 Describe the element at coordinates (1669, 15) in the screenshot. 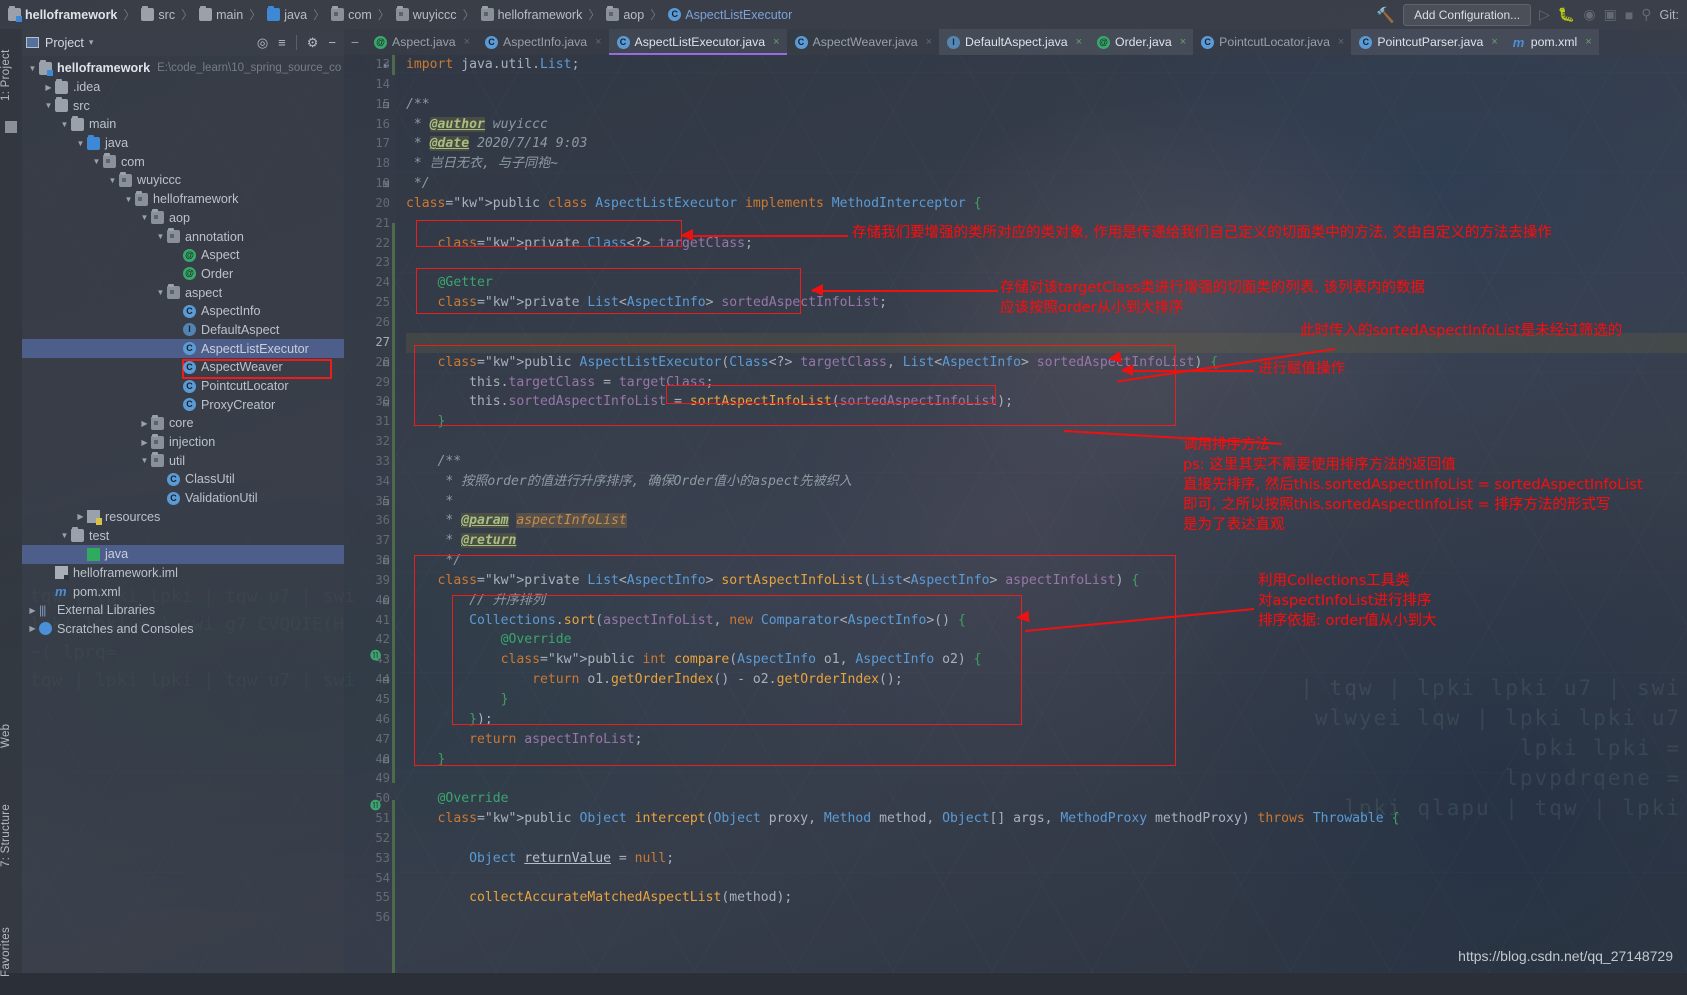

I see `git-widget-label: Git:` at that location.